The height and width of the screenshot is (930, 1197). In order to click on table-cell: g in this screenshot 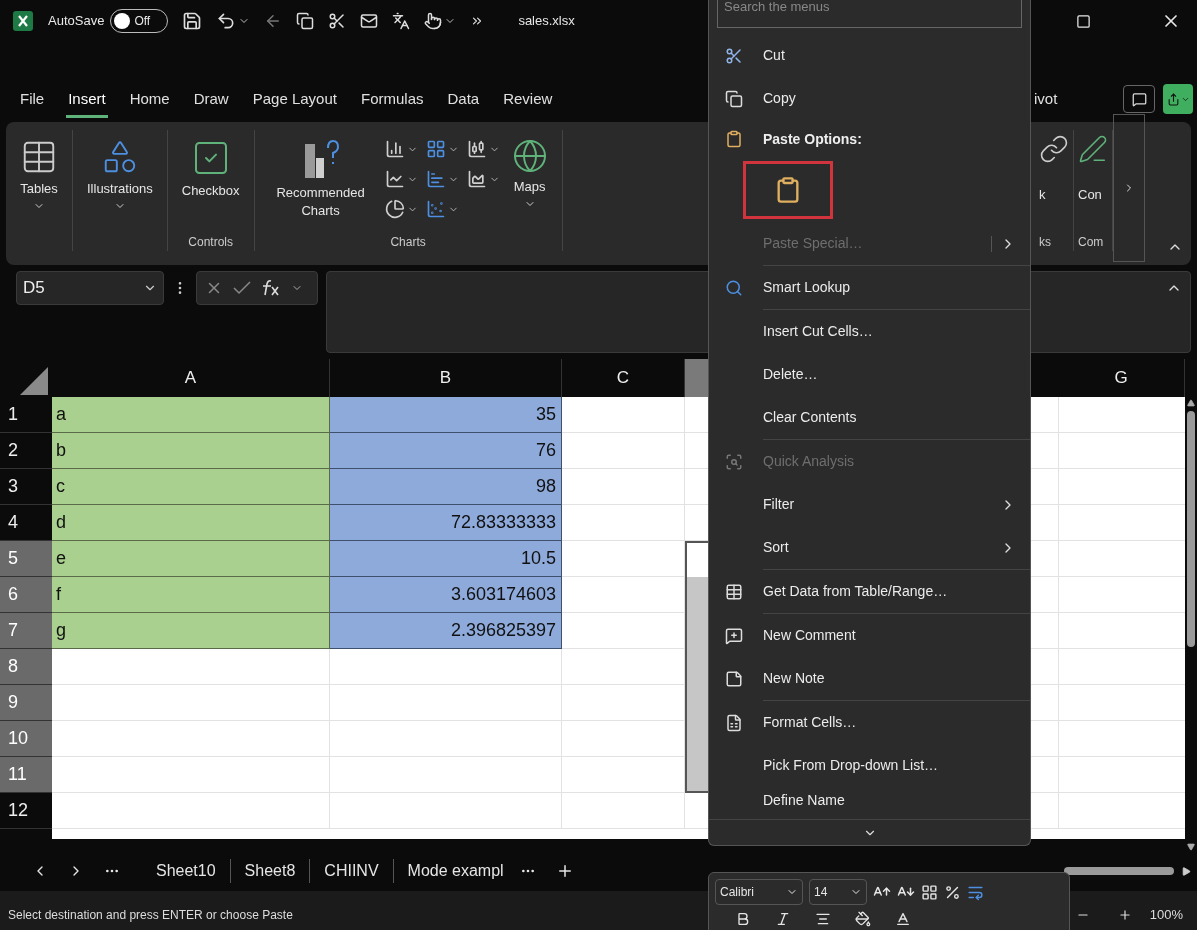, I will do `click(191, 631)`.